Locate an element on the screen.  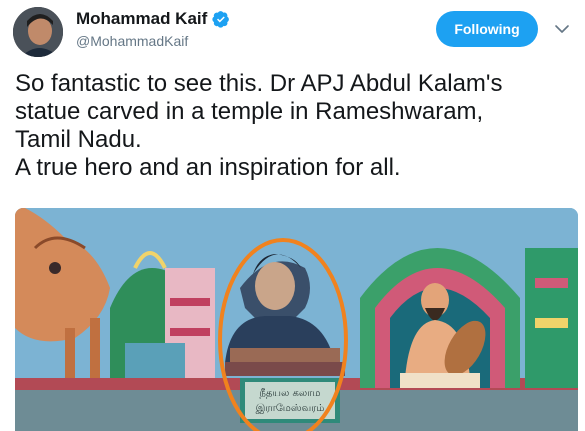
author-handle: @MohammadKaif is located at coordinates (132, 41).